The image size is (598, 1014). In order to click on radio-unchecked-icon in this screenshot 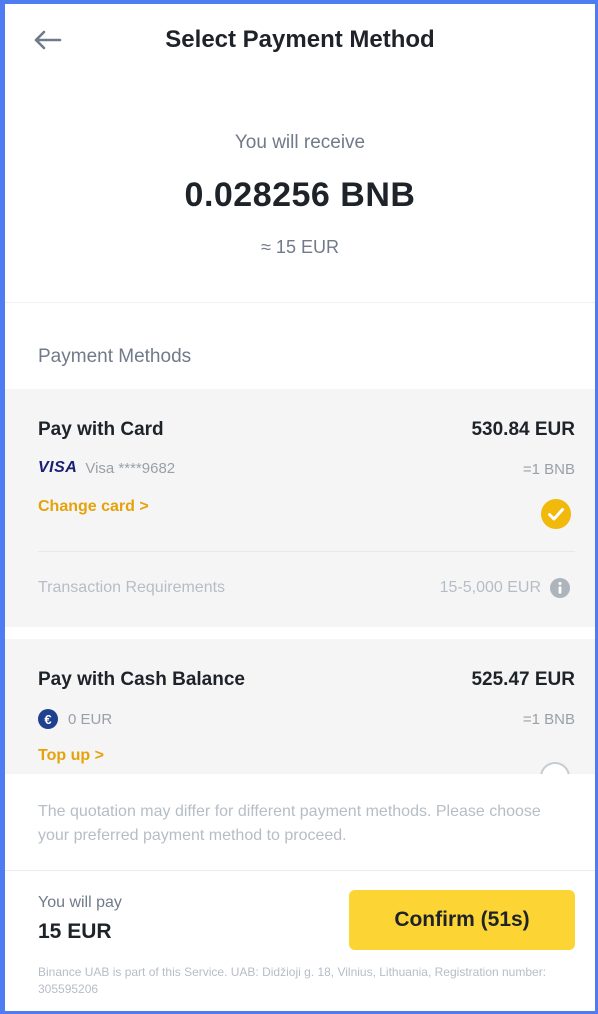, I will do `click(555, 767)`.